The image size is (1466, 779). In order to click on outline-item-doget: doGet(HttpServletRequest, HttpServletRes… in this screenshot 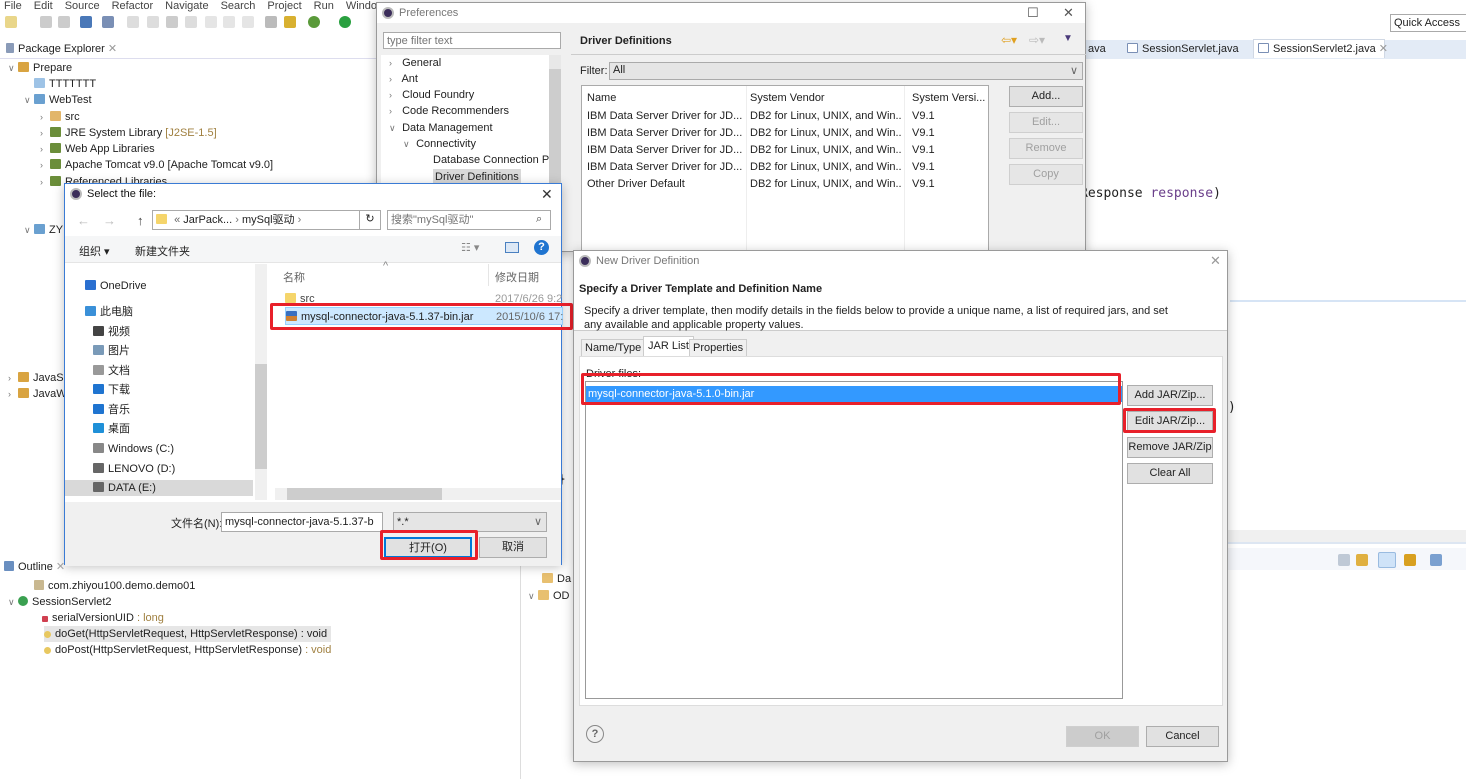, I will do `click(188, 634)`.